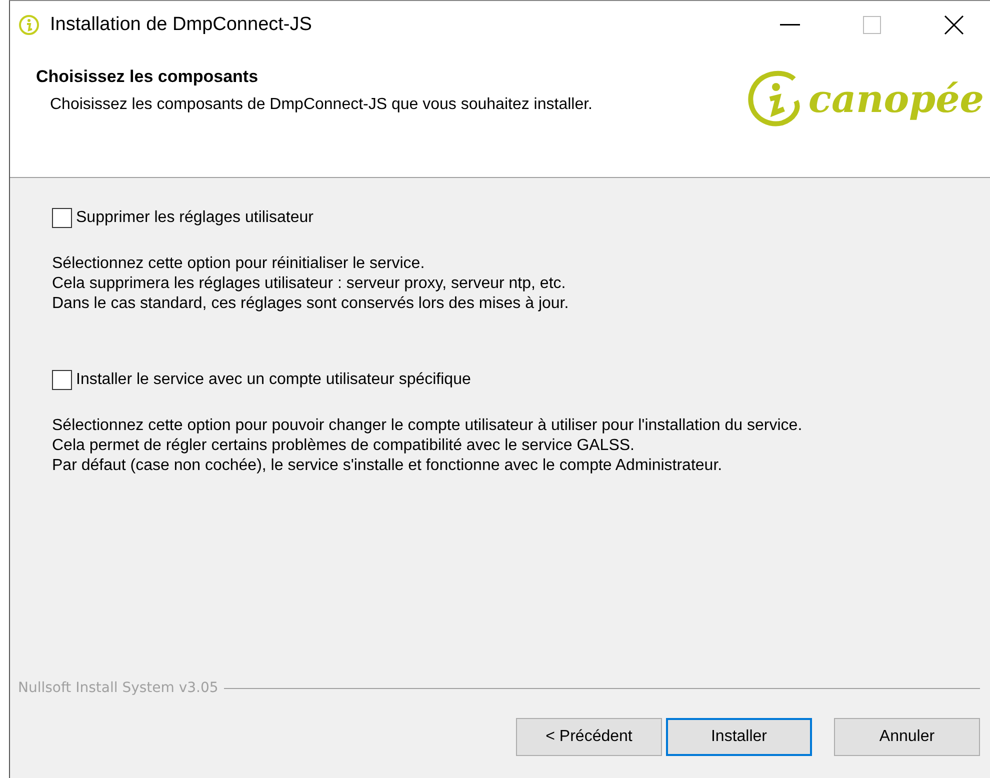 This screenshot has width=990, height=778. Describe the element at coordinates (239, 264) in the screenshot. I see `description-text: Sélectionnez cette option pour réinitialiser le service.` at that location.